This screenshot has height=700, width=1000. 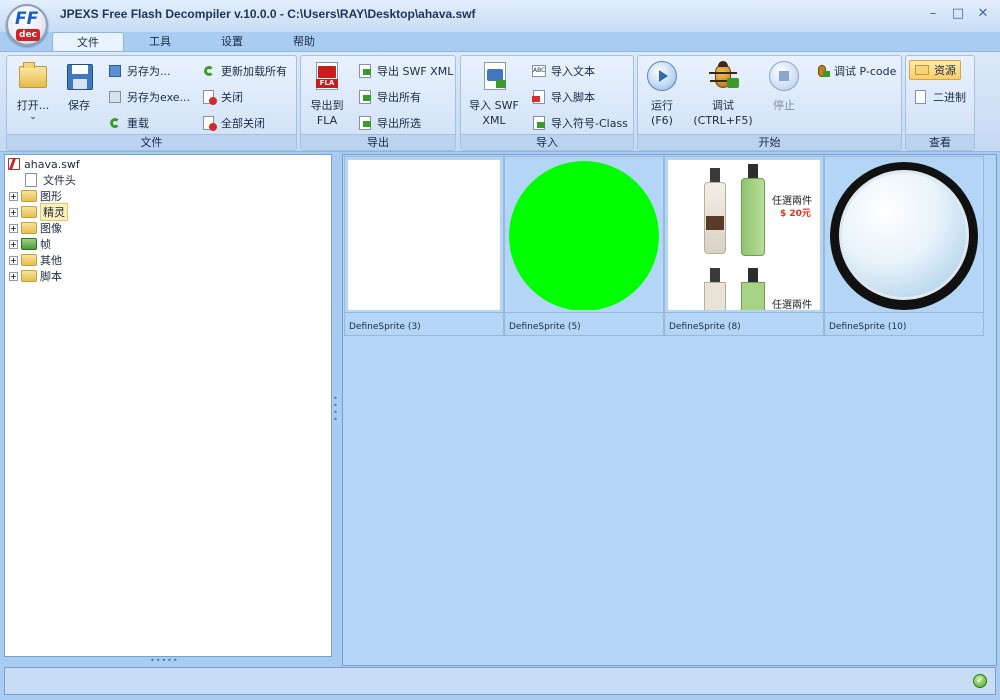 What do you see at coordinates (138, 123) in the screenshot?
I see `reload-label: 重载` at bounding box center [138, 123].